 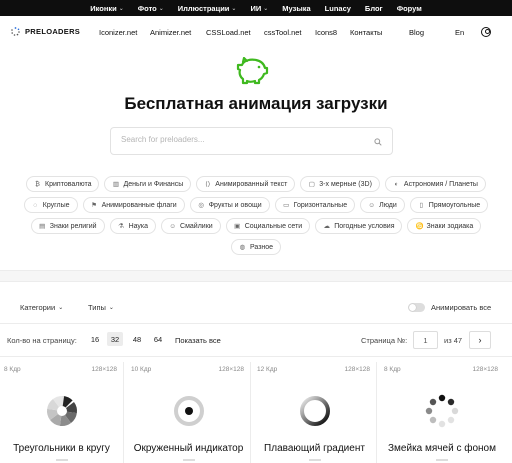 I want to click on divider-line, so click(x=256, y=281).